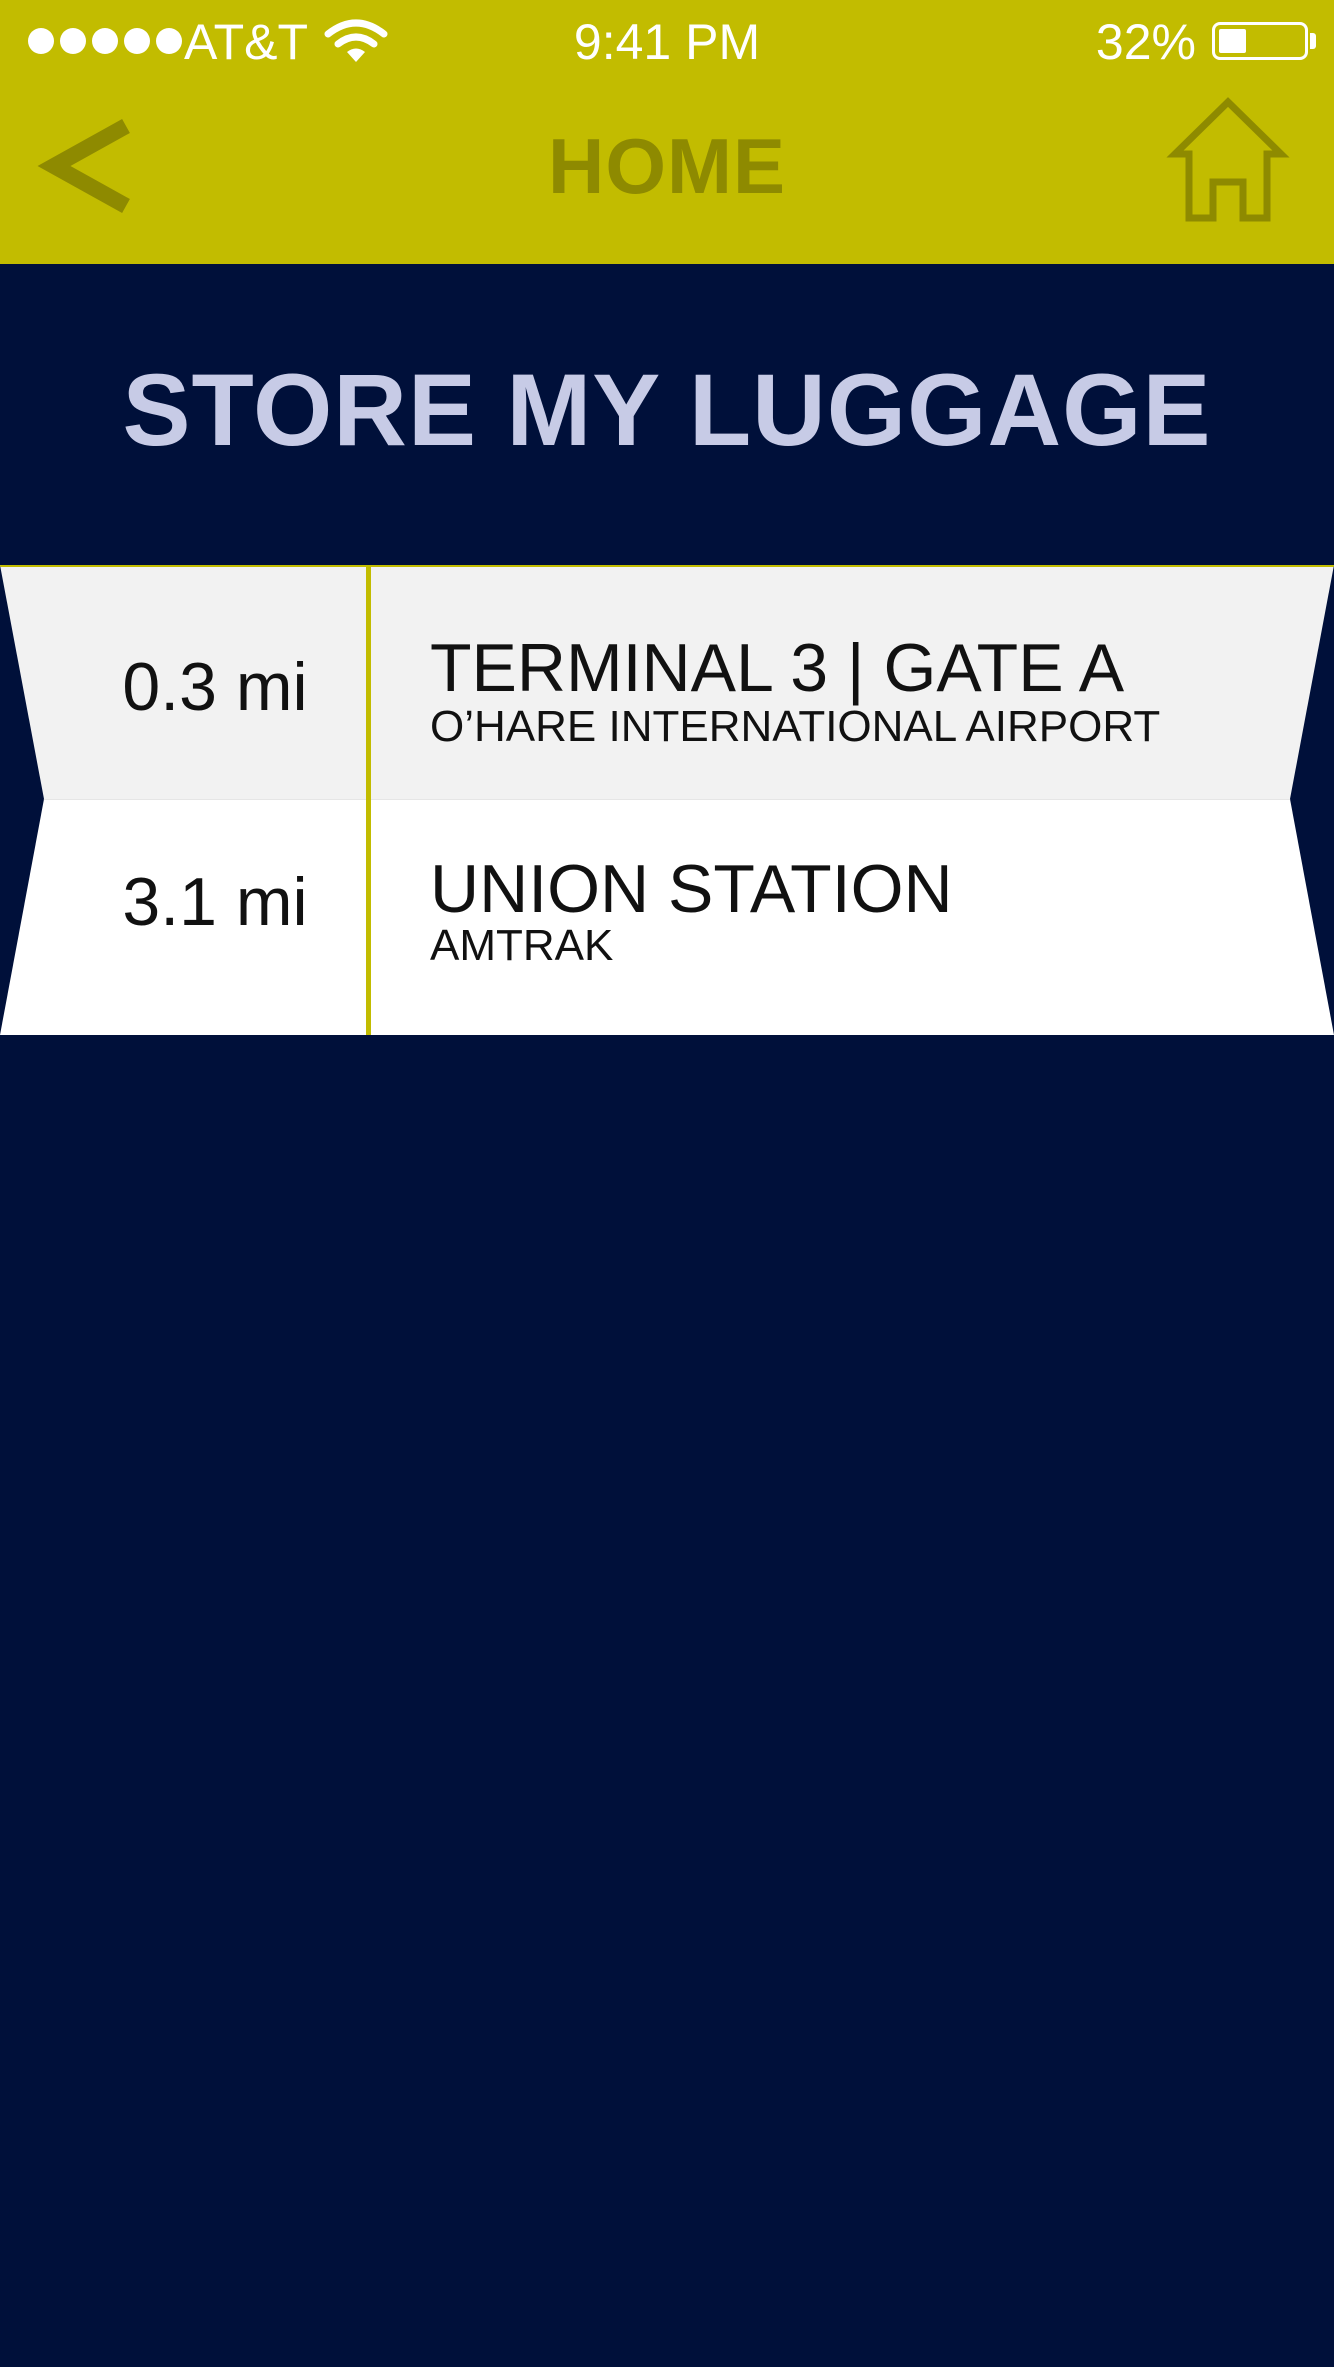 This screenshot has height=2367, width=1334. I want to click on distance-label: 0.3 mi, so click(215, 687).